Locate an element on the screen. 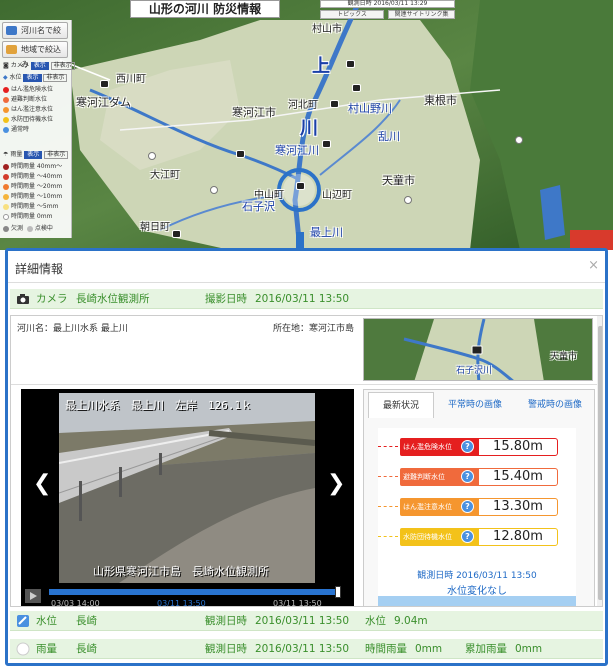 Image resolution: width=613 pixels, height=669 pixels. map-place: 天童市 is located at coordinates (398, 180).